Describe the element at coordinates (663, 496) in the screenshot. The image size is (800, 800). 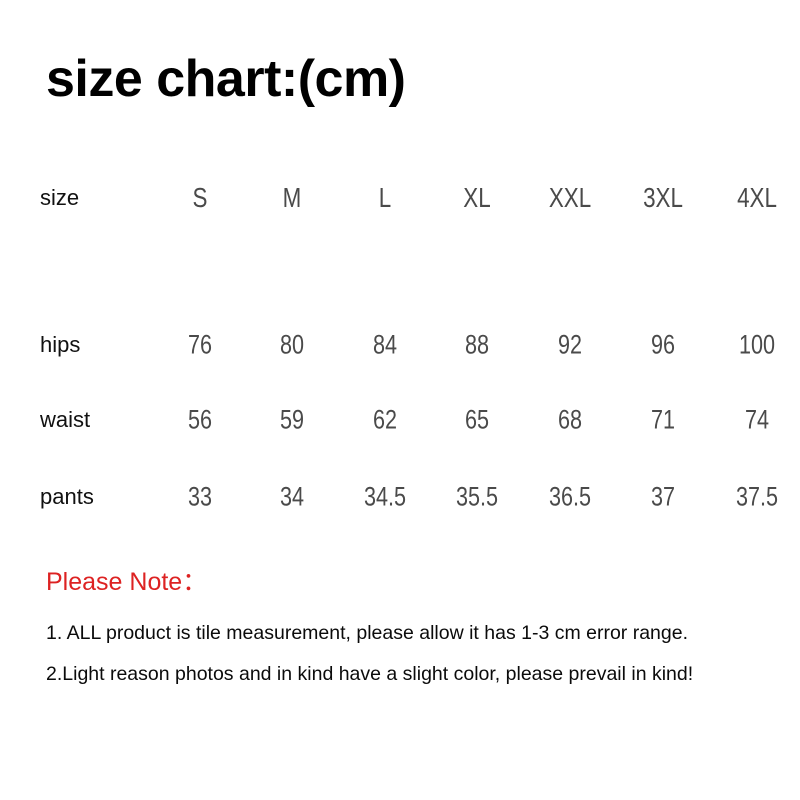
I see `cell-pants-3xl: 37` at that location.